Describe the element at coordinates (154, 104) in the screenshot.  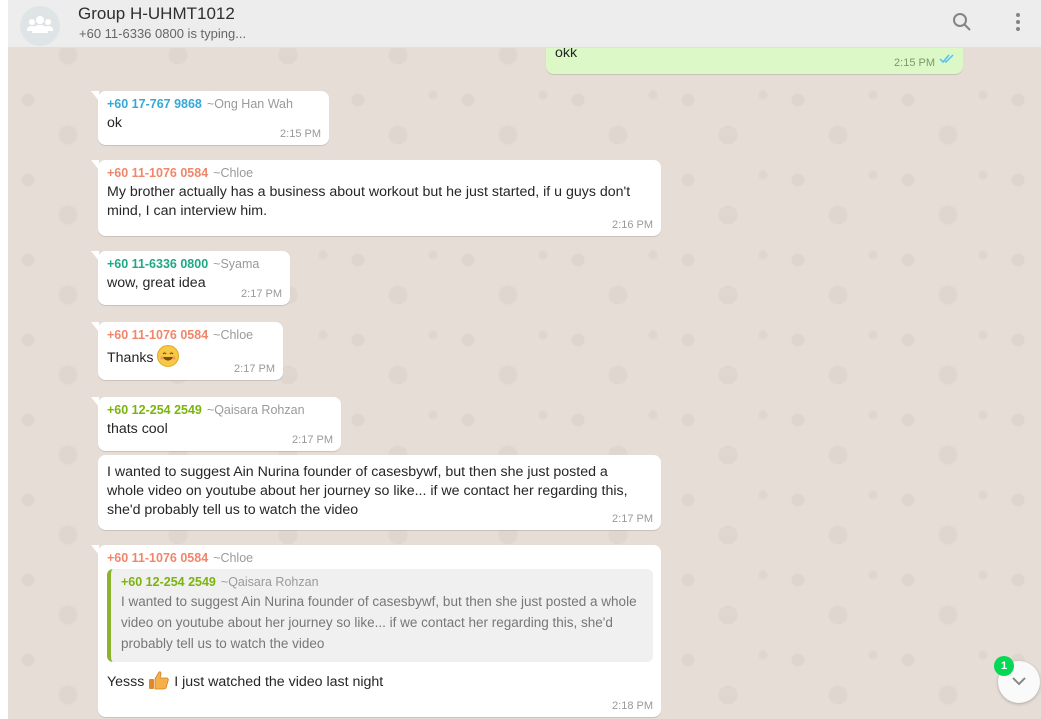
I see `sender-phone: +60 17-767 9868` at that location.